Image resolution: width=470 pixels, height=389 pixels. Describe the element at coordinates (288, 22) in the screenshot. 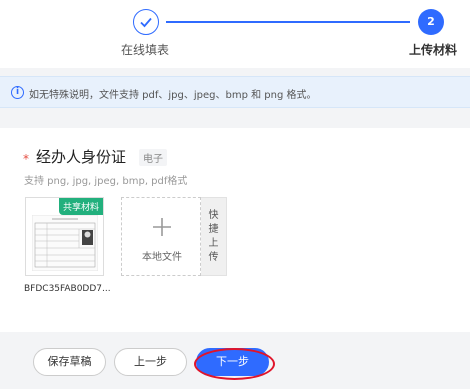

I see `step-connector` at that location.